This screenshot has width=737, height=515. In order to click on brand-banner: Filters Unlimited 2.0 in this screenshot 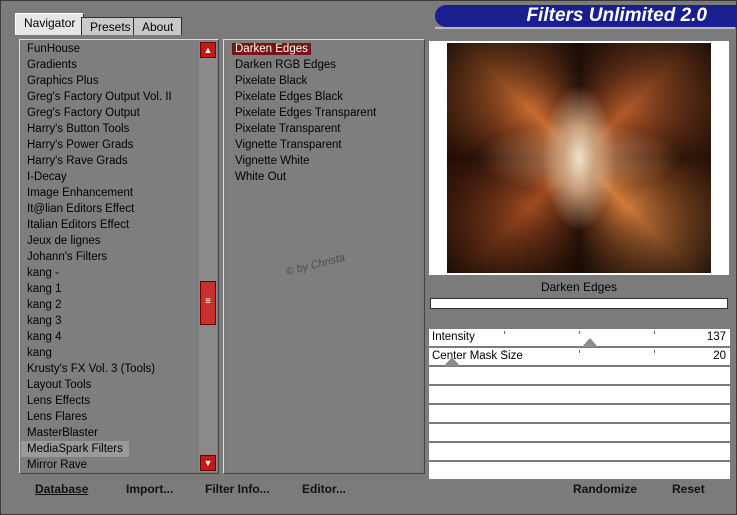, I will do `click(586, 16)`.